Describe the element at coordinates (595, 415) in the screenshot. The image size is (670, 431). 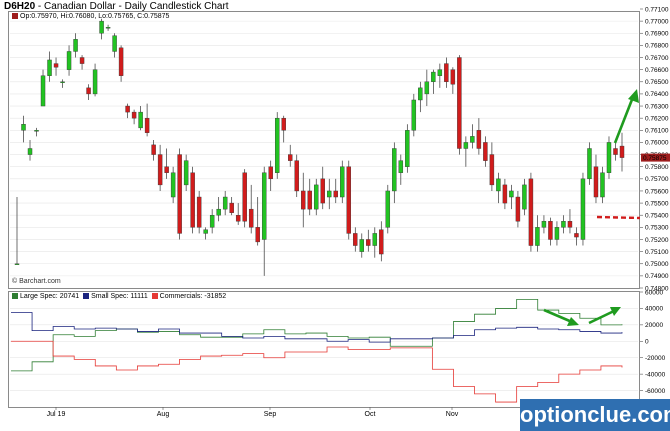
I see `watermark-logo: optionclue.com` at that location.